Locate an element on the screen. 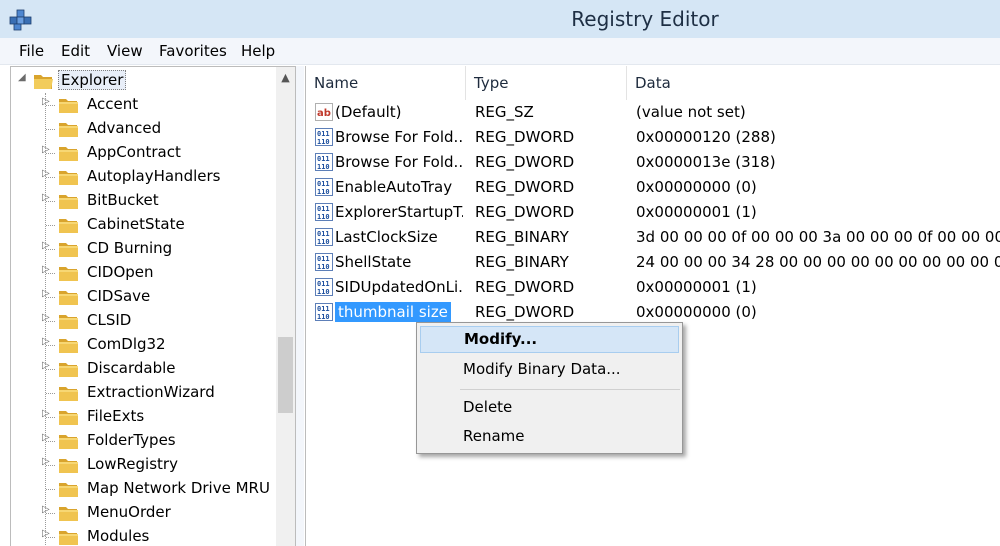 The height and width of the screenshot is (546, 1000). tree-scrollbar: ▲ is located at coordinates (285, 306).